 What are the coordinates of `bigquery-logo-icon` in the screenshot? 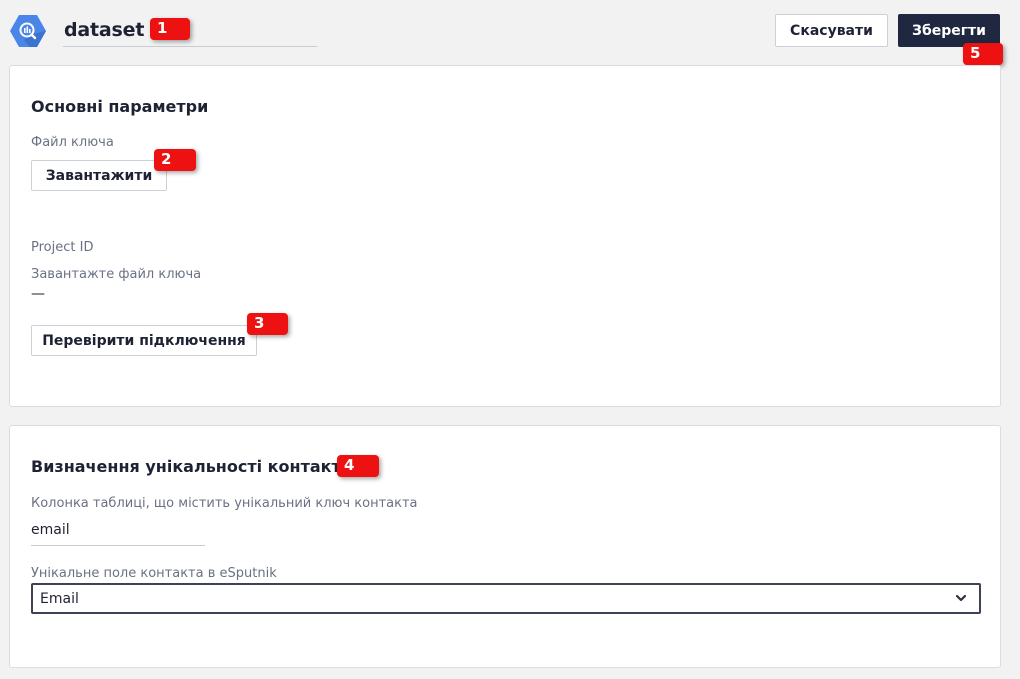 It's located at (28, 31).